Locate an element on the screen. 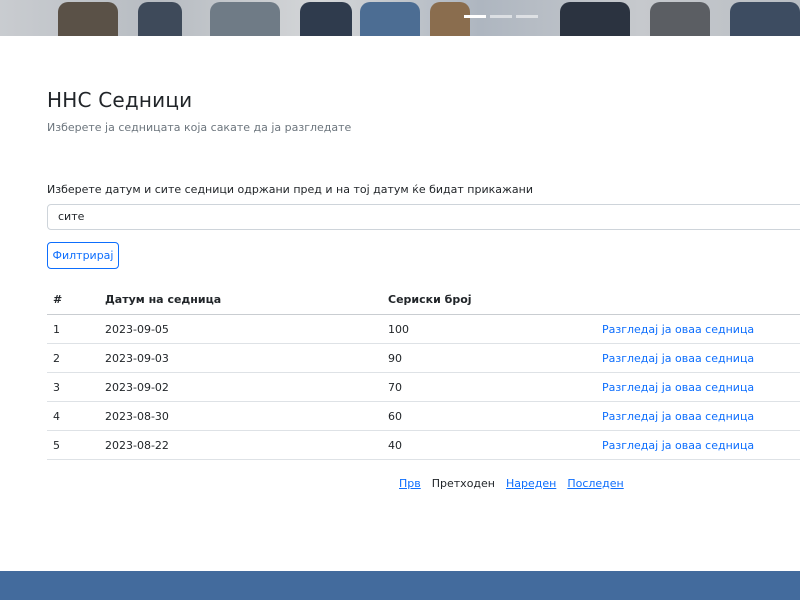  row-serial: 60 is located at coordinates (489, 416).